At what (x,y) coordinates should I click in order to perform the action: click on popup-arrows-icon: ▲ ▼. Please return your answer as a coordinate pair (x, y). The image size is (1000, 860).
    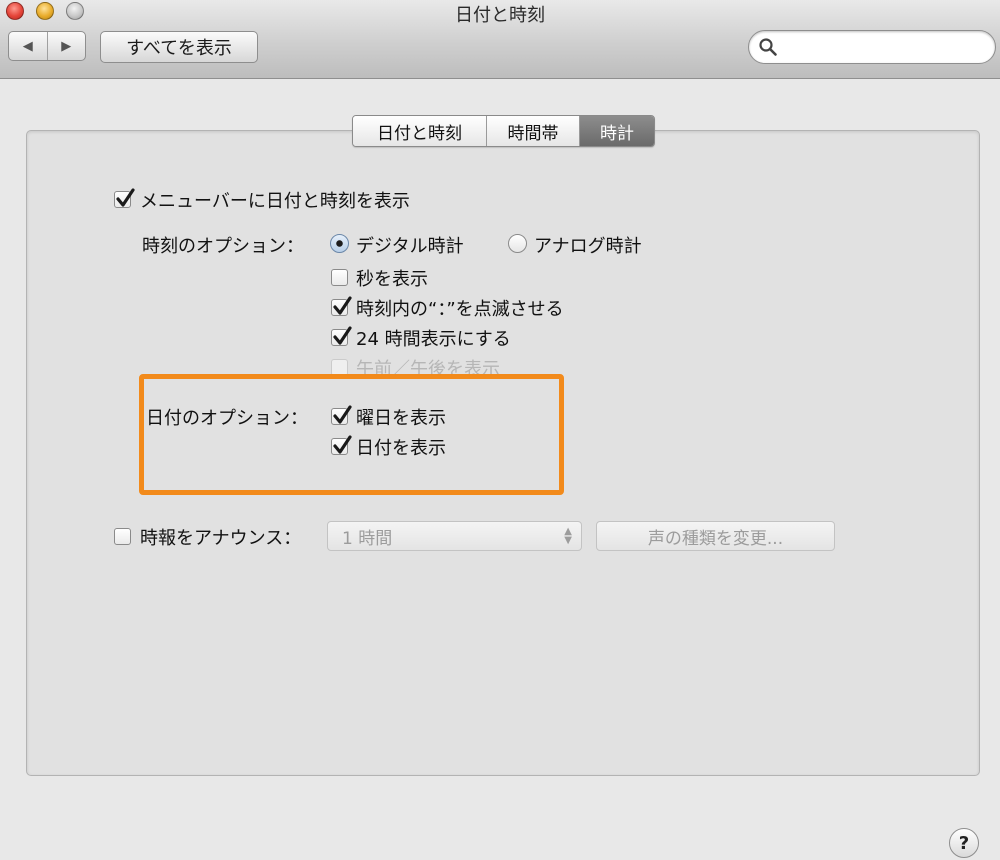
    Looking at the image, I should click on (568, 536).